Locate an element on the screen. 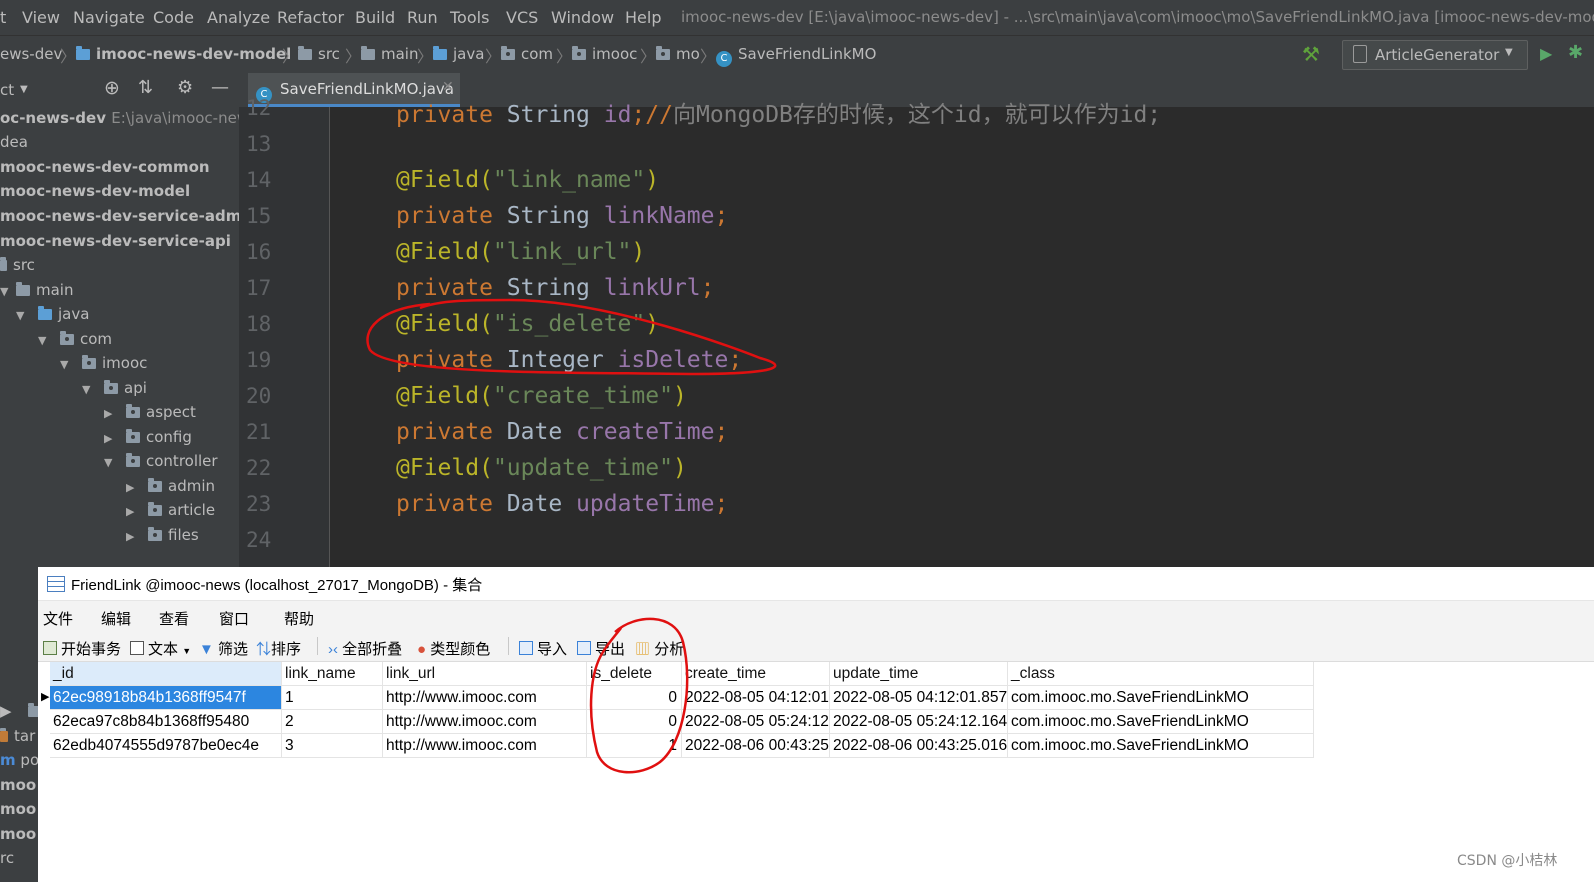  toolbar-divider is located at coordinates (508, 646).